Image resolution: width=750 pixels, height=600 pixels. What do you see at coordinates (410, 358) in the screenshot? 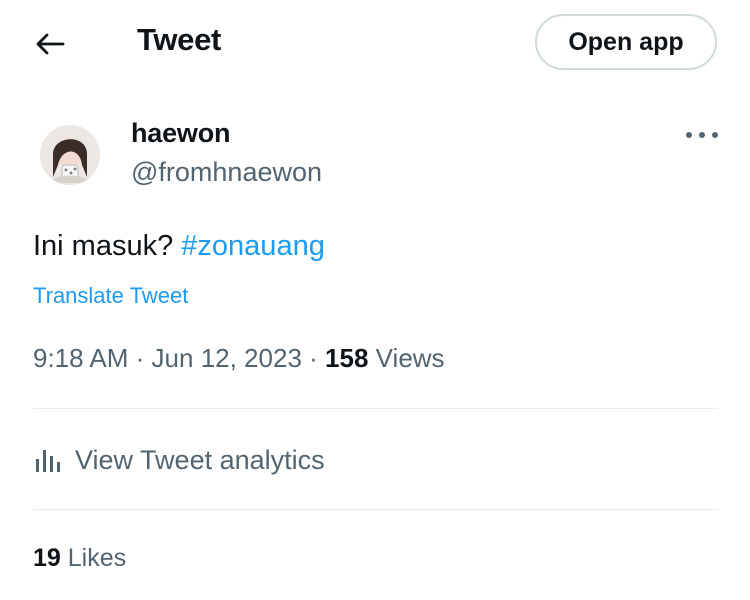
I see `views-label: Views` at bounding box center [410, 358].